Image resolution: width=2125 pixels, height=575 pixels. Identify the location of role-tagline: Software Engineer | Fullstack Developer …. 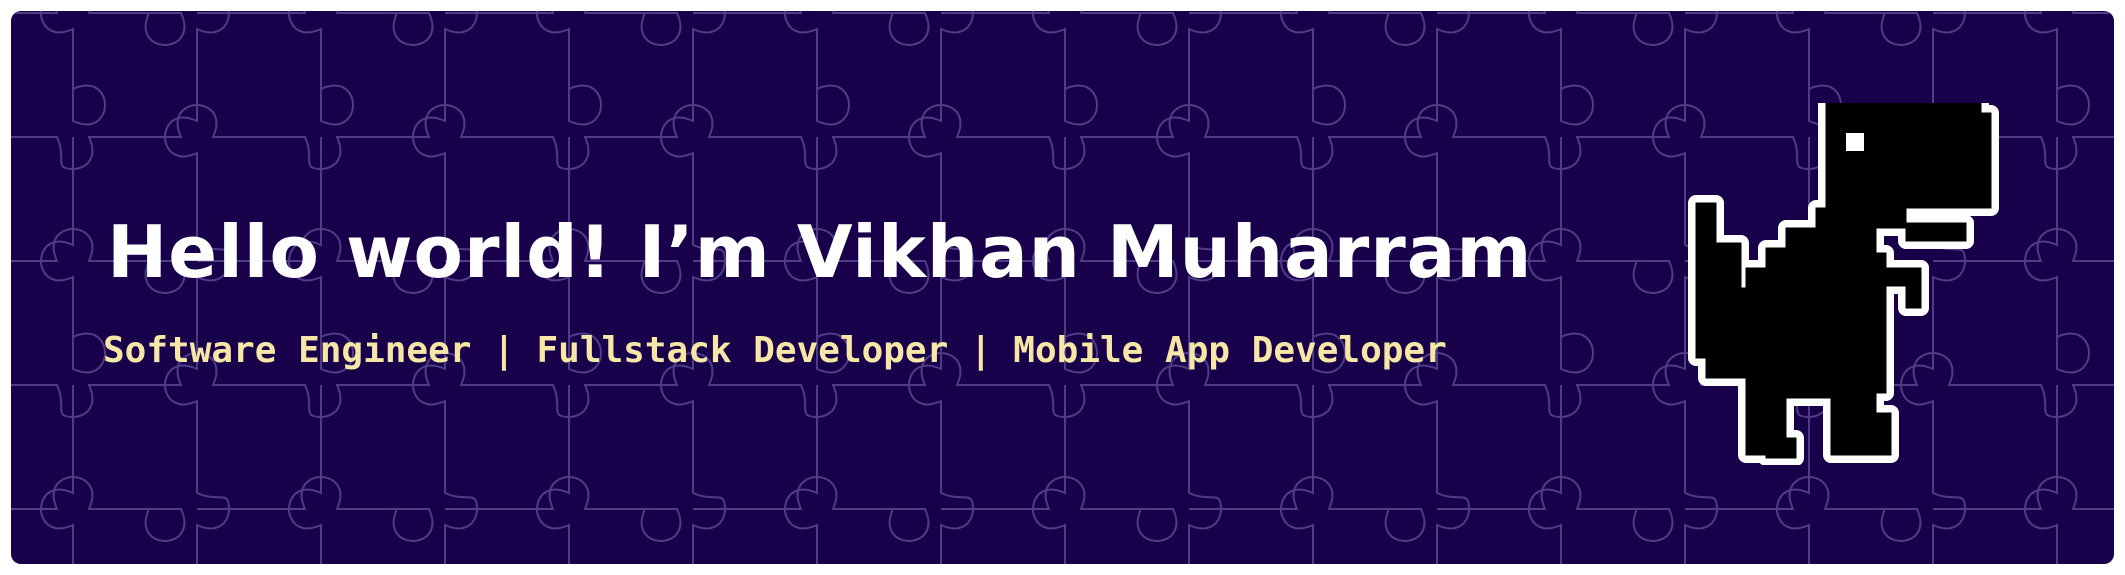
(775, 350).